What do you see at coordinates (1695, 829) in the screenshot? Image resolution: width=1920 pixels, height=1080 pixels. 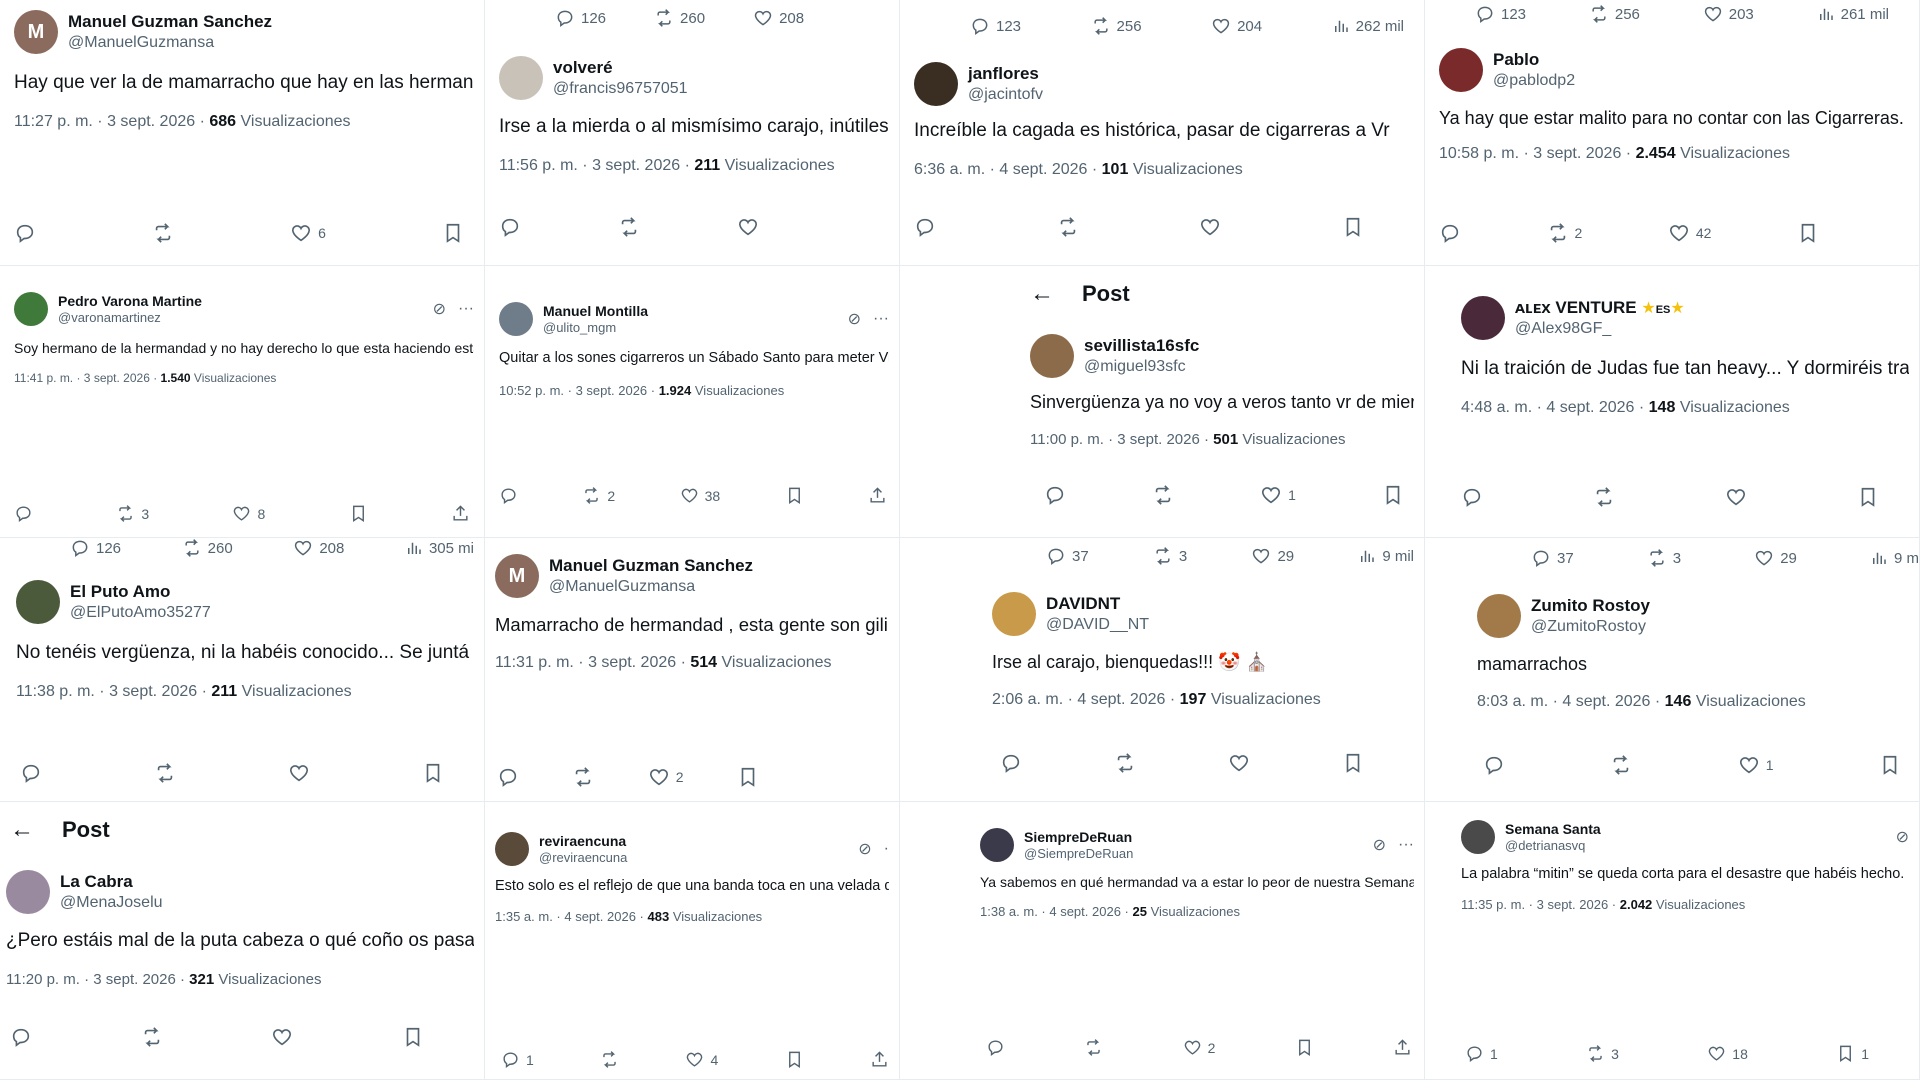 I see `display-name: Semana Santa` at bounding box center [1695, 829].